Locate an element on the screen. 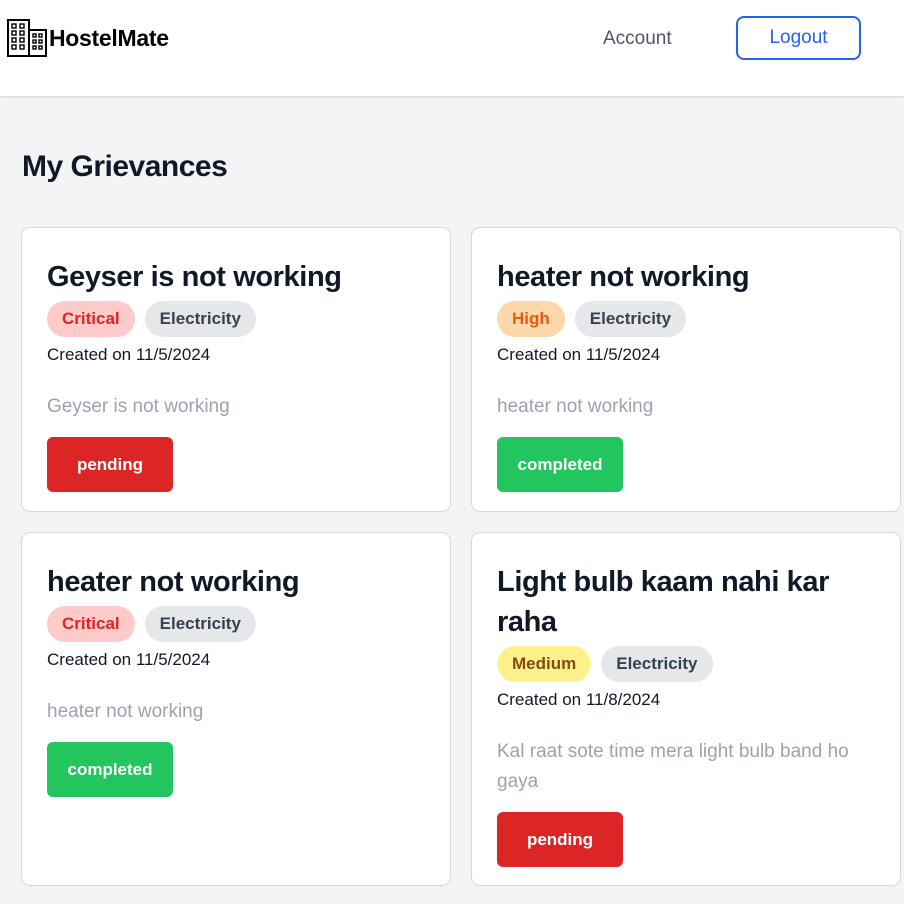  app-logo: HostelMate is located at coordinates (88, 38).